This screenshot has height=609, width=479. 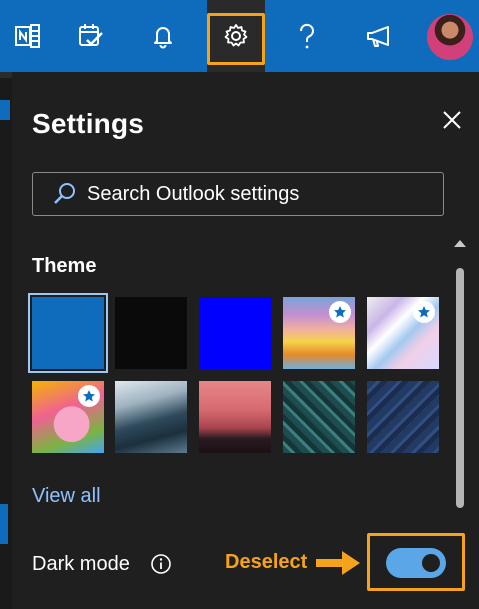 I want to click on help-button, so click(x=307, y=36).